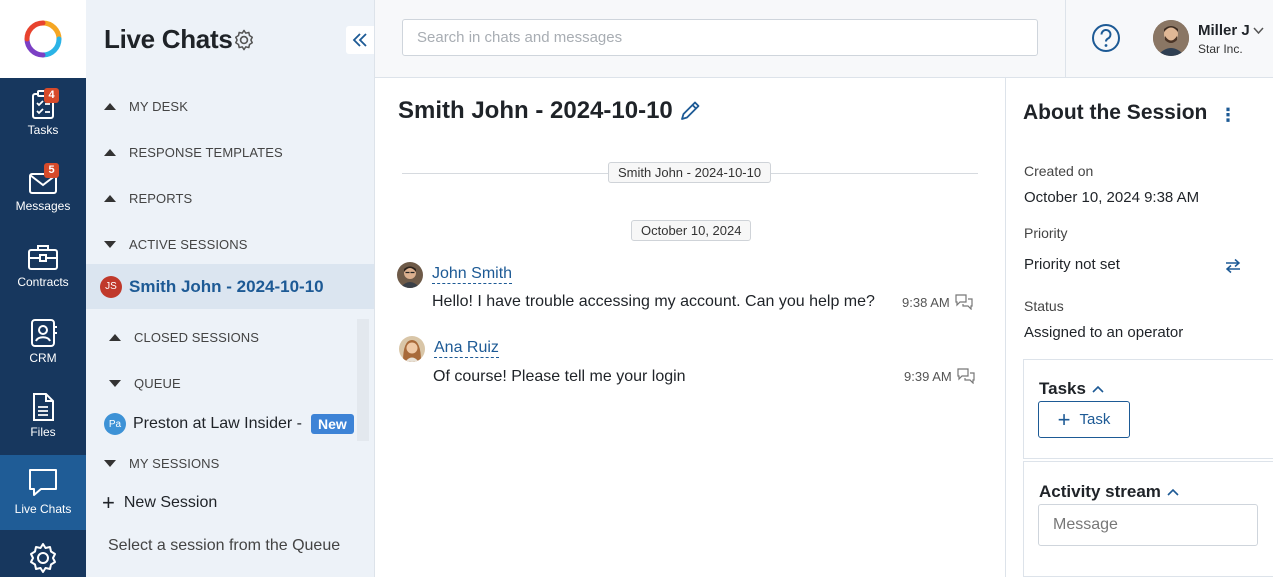 The width and height of the screenshot is (1273, 577). I want to click on message-author: John Smith, so click(472, 274).